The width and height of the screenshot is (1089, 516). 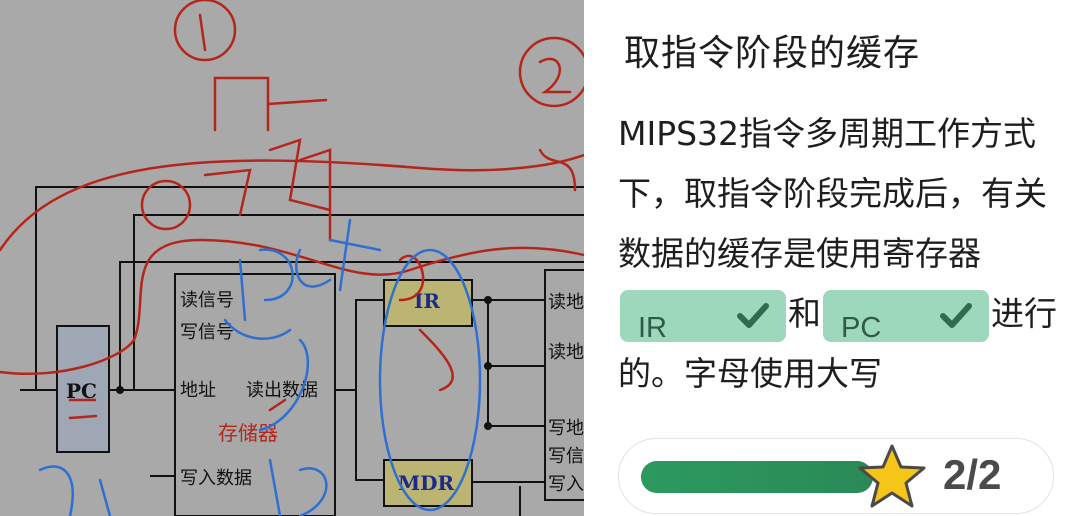 I want to click on reg-write-sig-label: 写信, so click(x=566, y=456).